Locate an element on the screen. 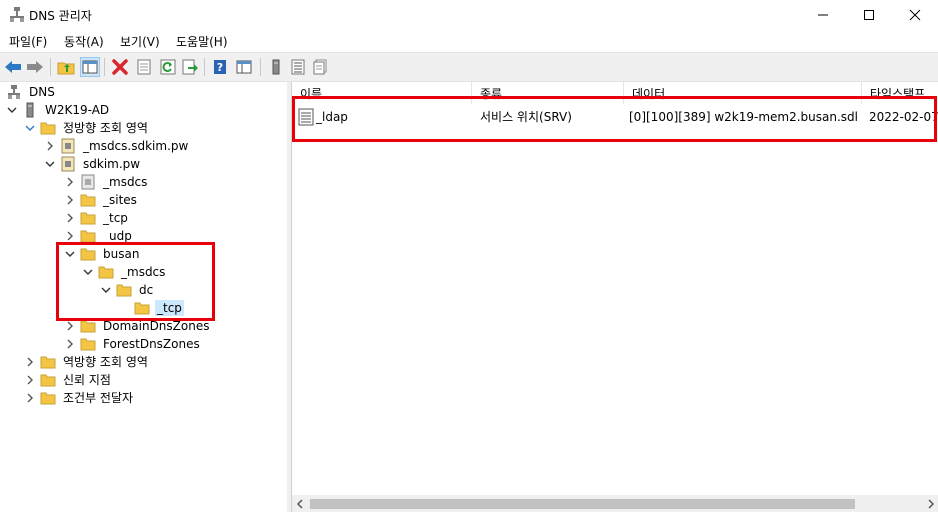 This screenshot has height=512, width=938. delete-button is located at coordinates (120, 67).